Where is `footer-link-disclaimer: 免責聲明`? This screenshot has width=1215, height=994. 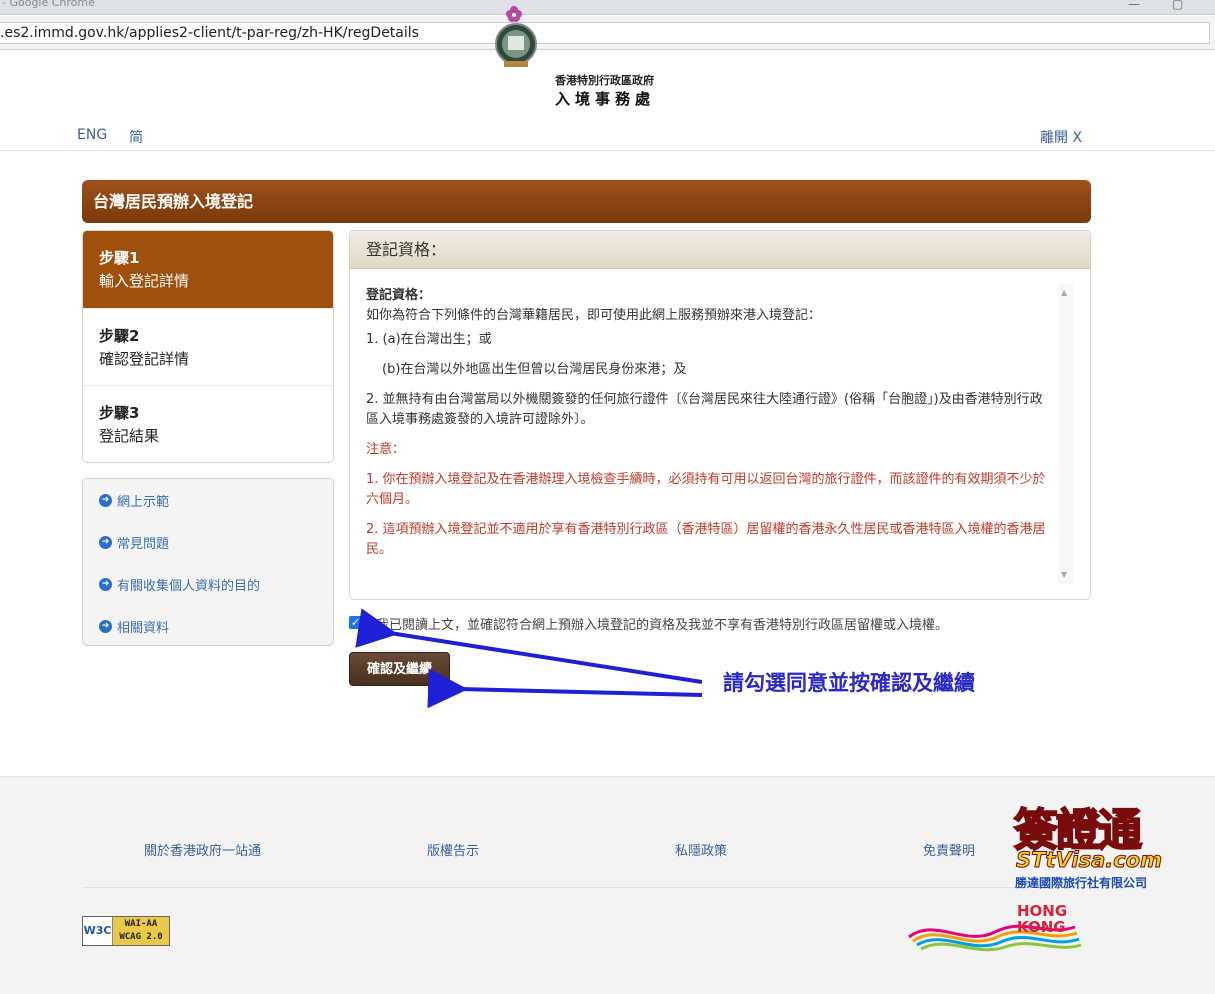 footer-link-disclaimer: 免責聲明 is located at coordinates (949, 849).